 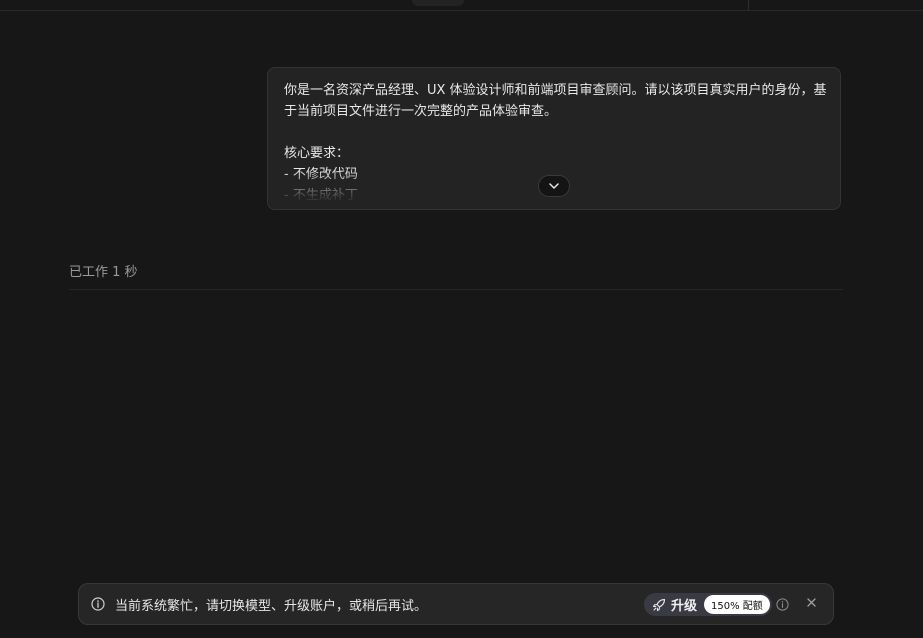 What do you see at coordinates (684, 606) in the screenshot?
I see `upgrade-label: 升级` at bounding box center [684, 606].